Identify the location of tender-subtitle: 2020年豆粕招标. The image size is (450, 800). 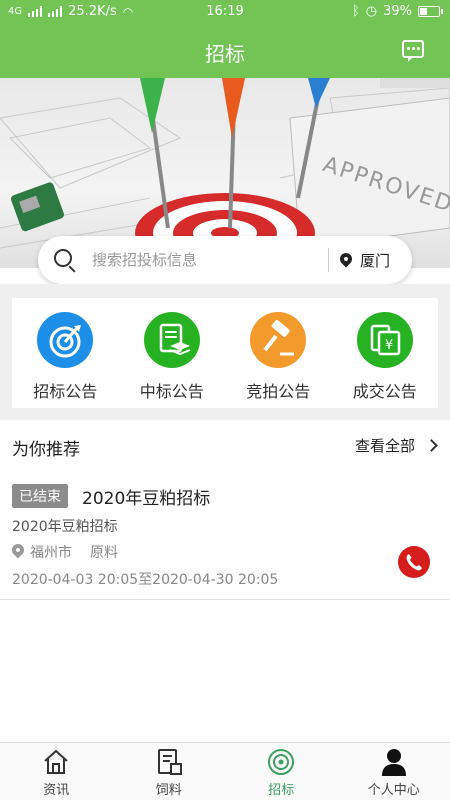
(65, 527).